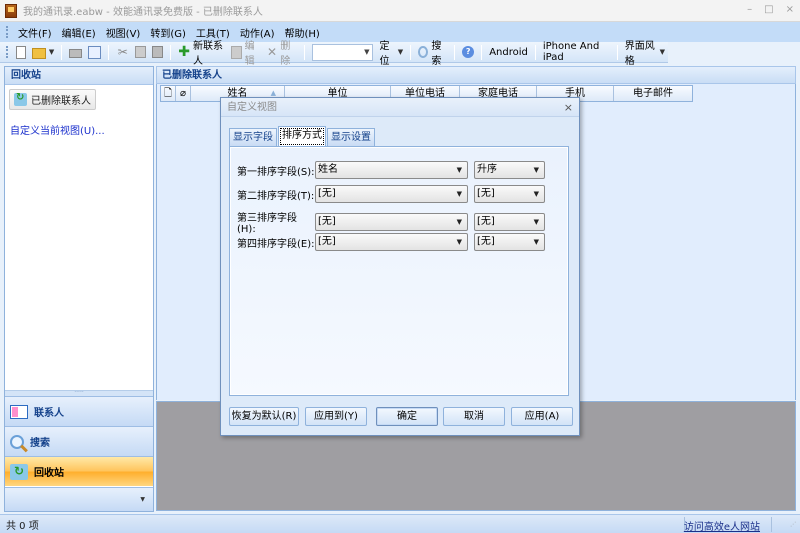 This screenshot has width=800, height=533. Describe the element at coordinates (653, 93) in the screenshot. I see `column-header-email: 电子邮件` at that location.